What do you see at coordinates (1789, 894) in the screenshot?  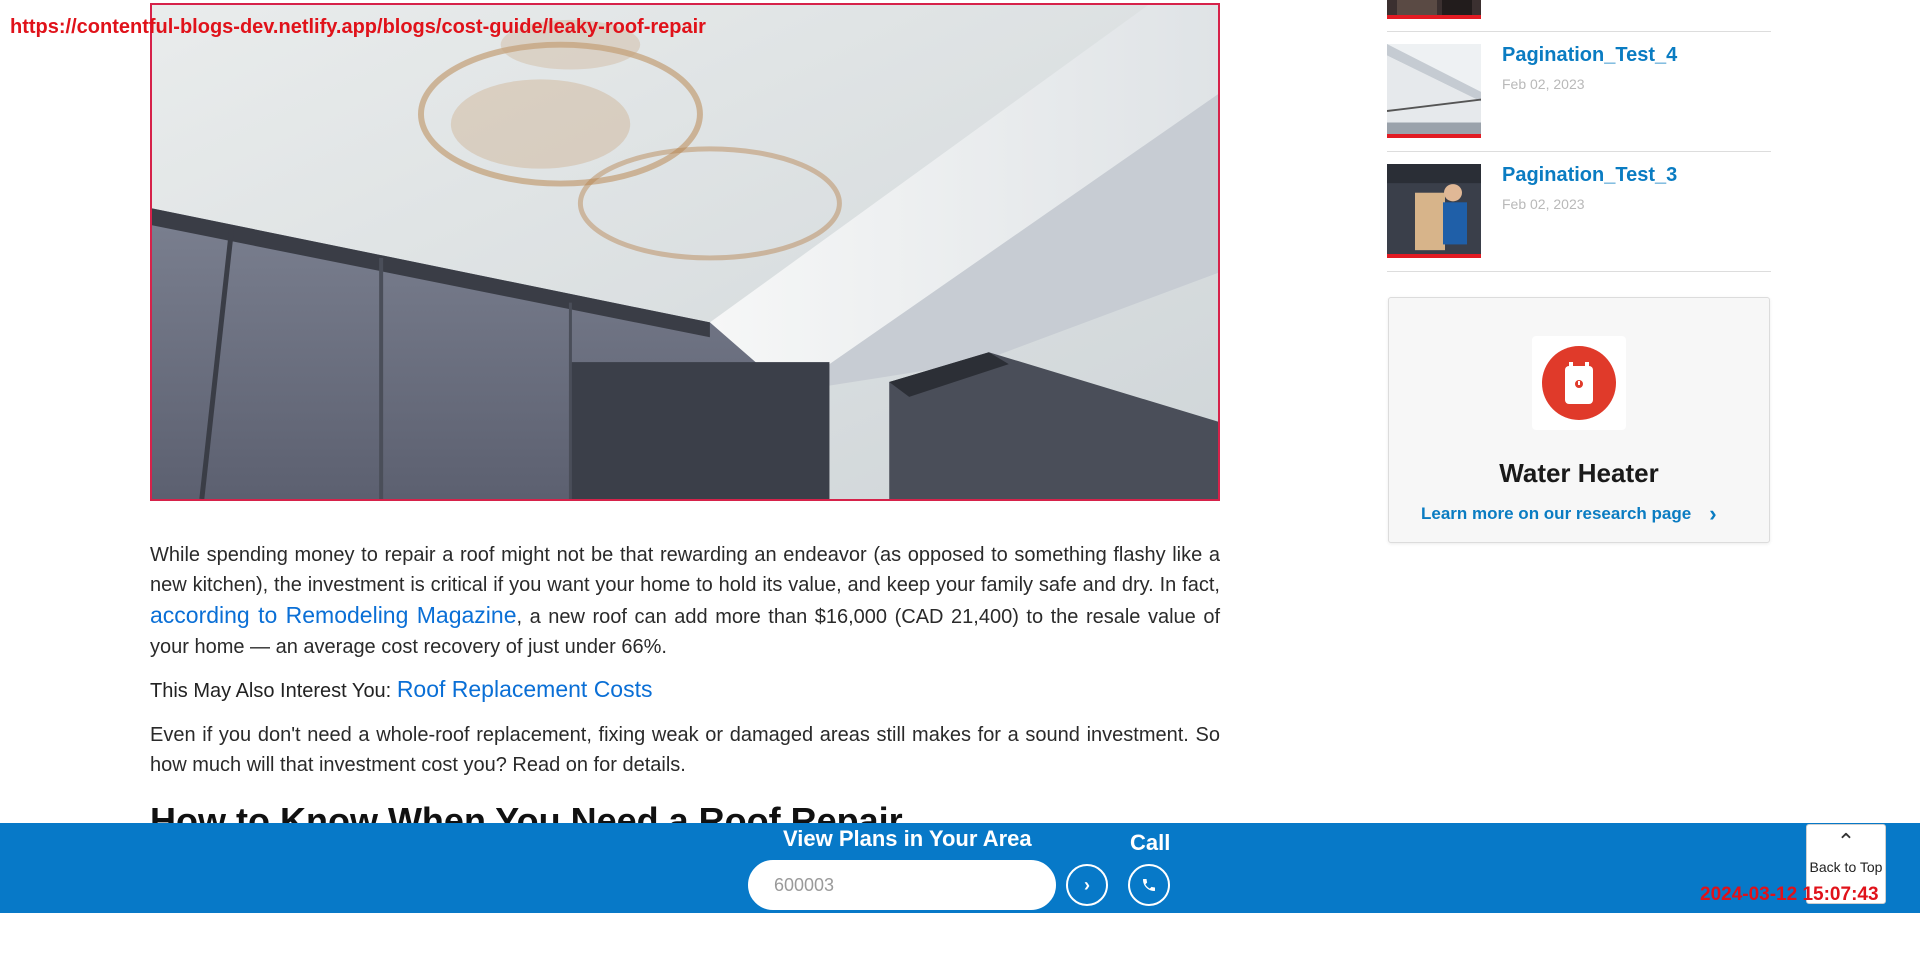 I see `timestamp-overlay: 2024-03-12 15:07:43` at bounding box center [1789, 894].